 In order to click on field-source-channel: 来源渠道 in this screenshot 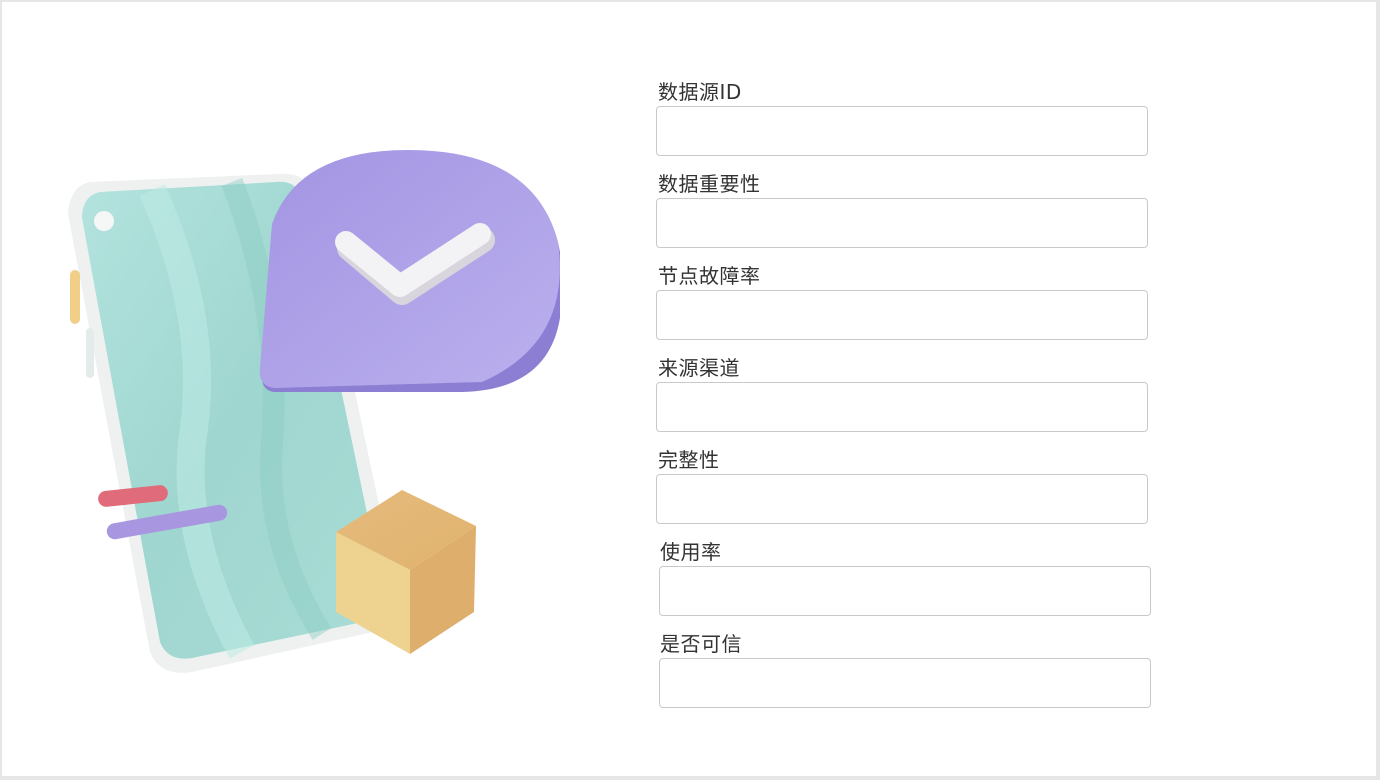, I will do `click(904, 400)`.